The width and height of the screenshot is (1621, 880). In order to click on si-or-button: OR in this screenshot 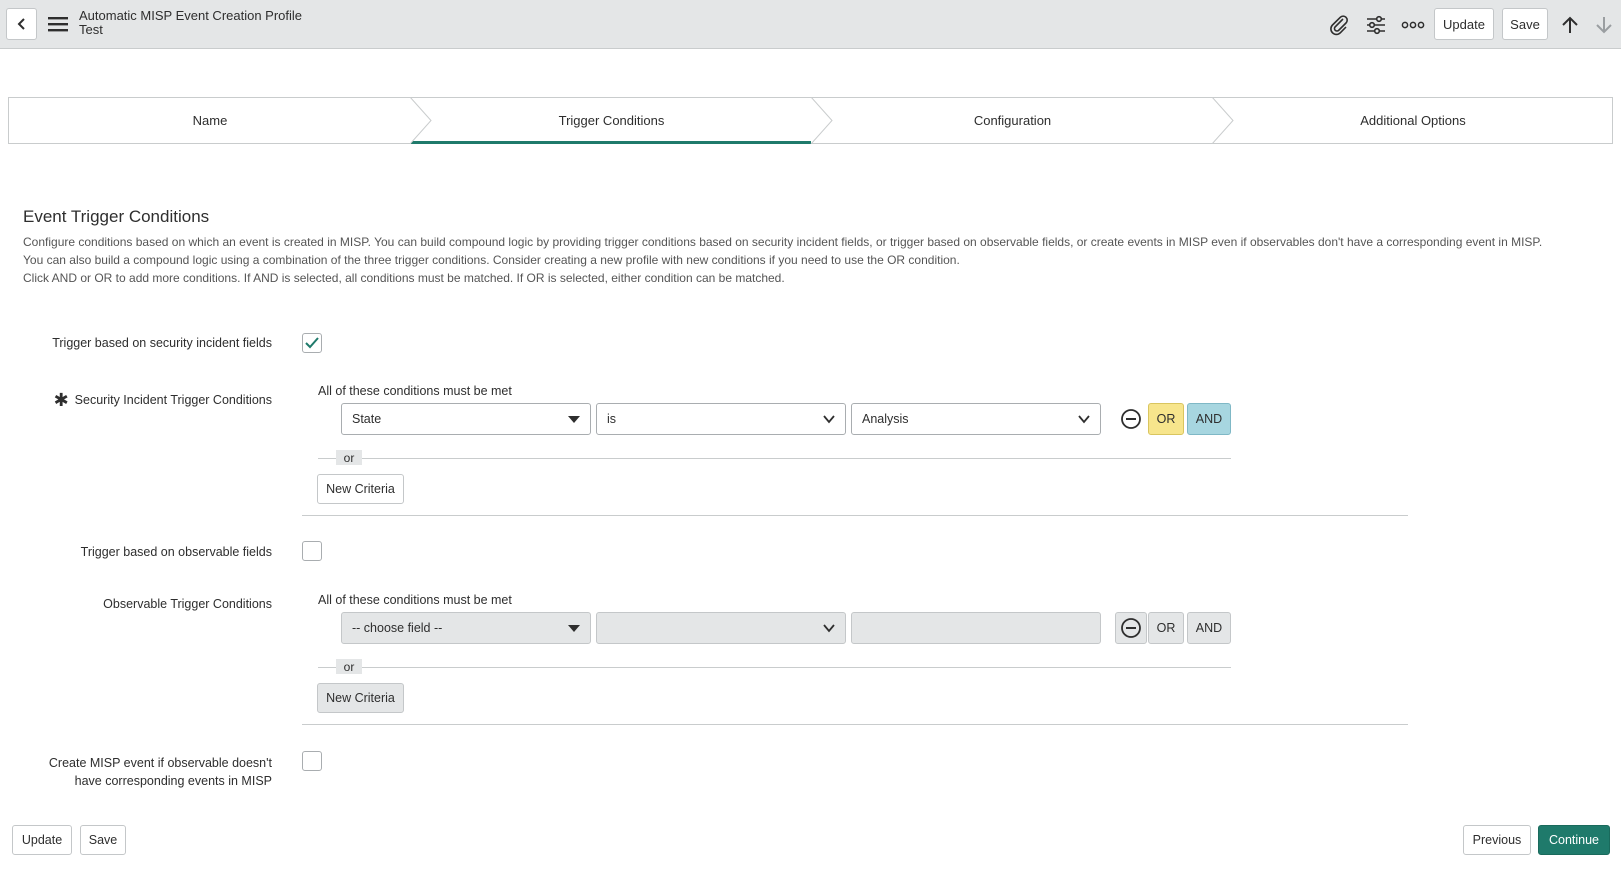, I will do `click(1166, 419)`.